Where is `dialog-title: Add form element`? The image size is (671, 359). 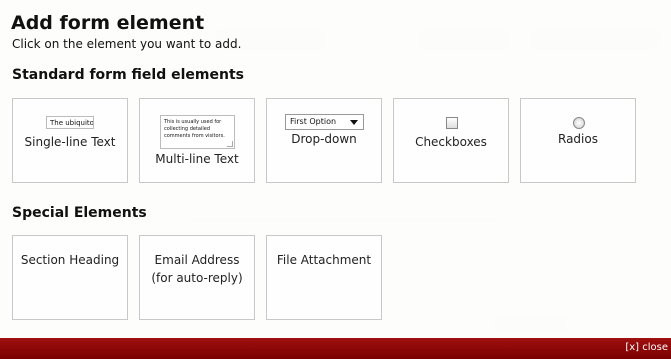
dialog-title: Add form element is located at coordinates (108, 23).